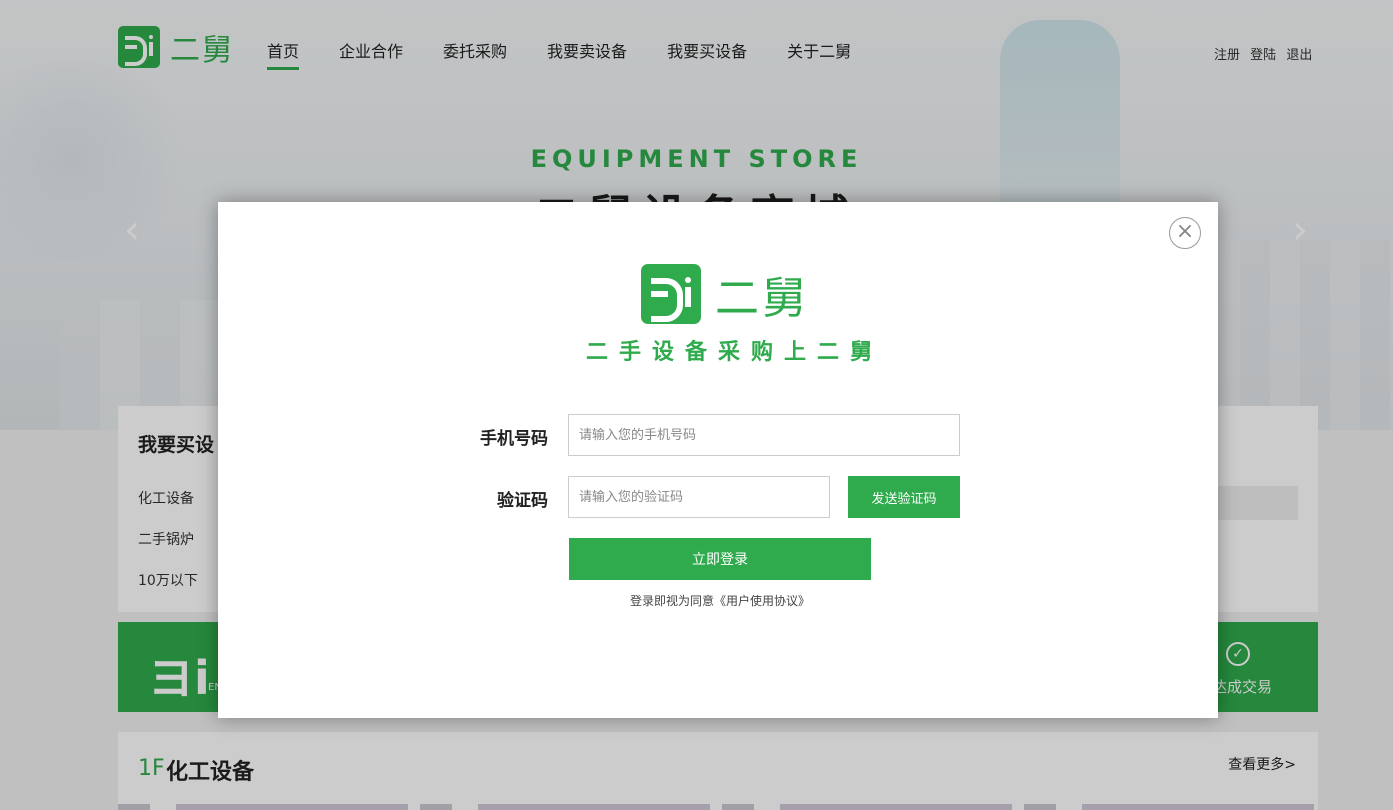 The height and width of the screenshot is (810, 1393). I want to click on login-button: 立即登录, so click(720, 559).